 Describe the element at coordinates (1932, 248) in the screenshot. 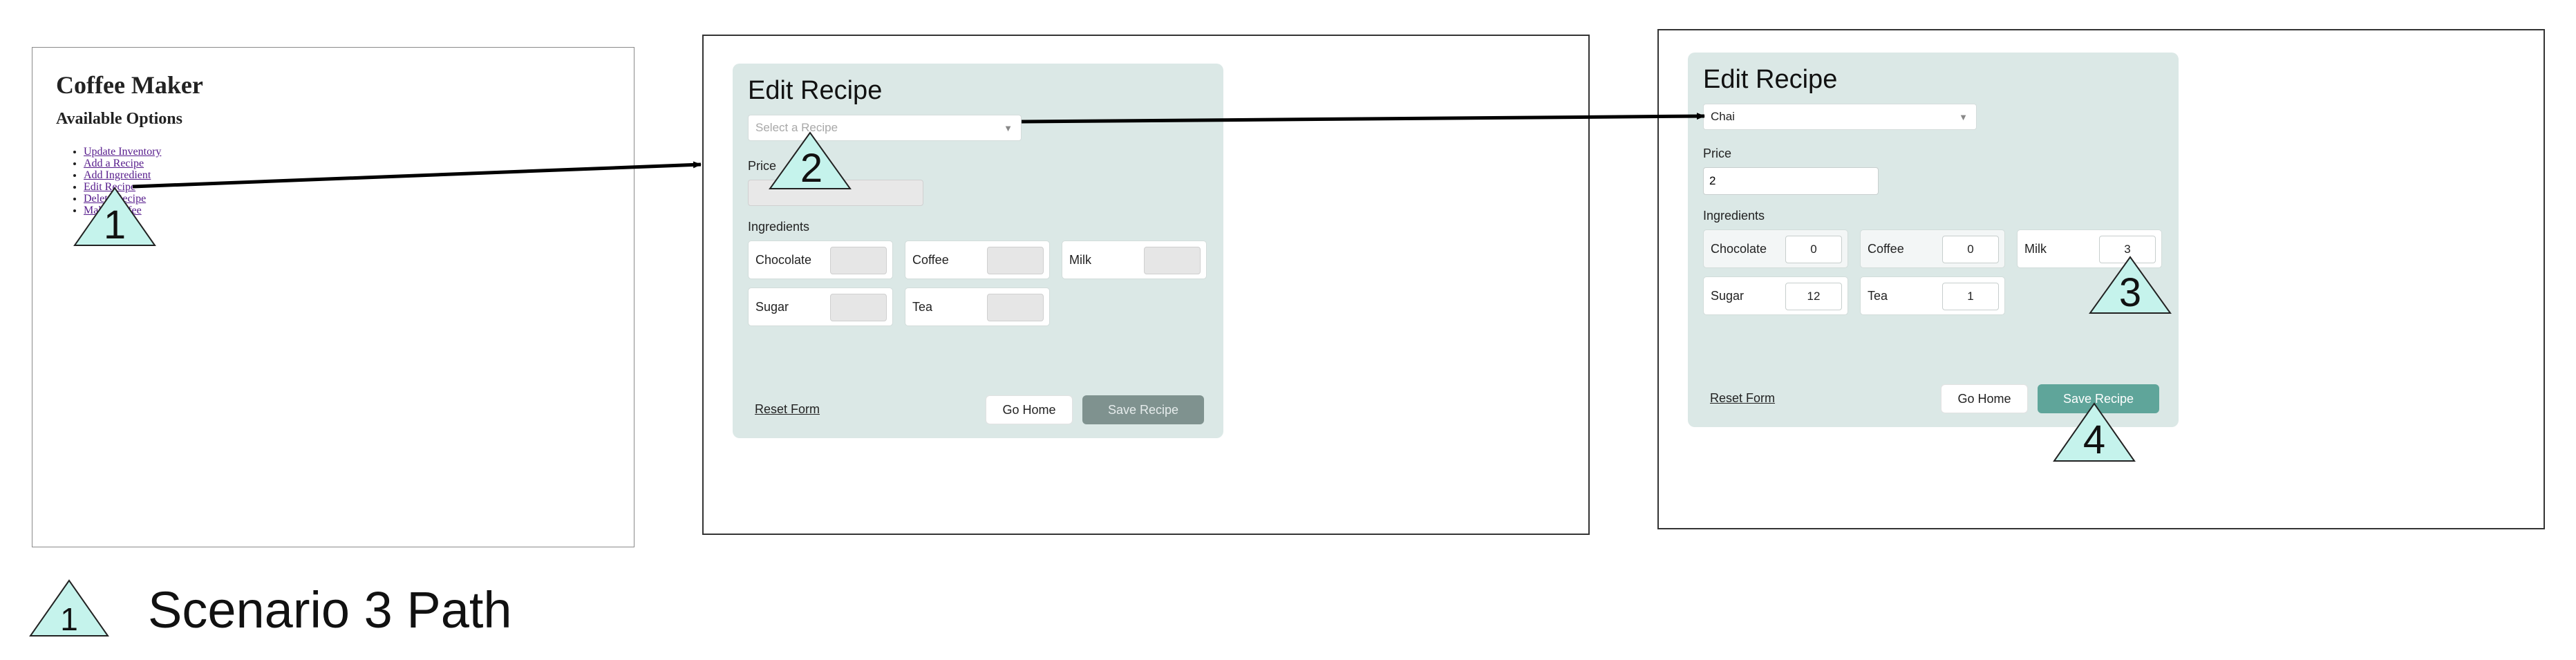

I see `ingredient-coffee: Coffee 0` at that location.